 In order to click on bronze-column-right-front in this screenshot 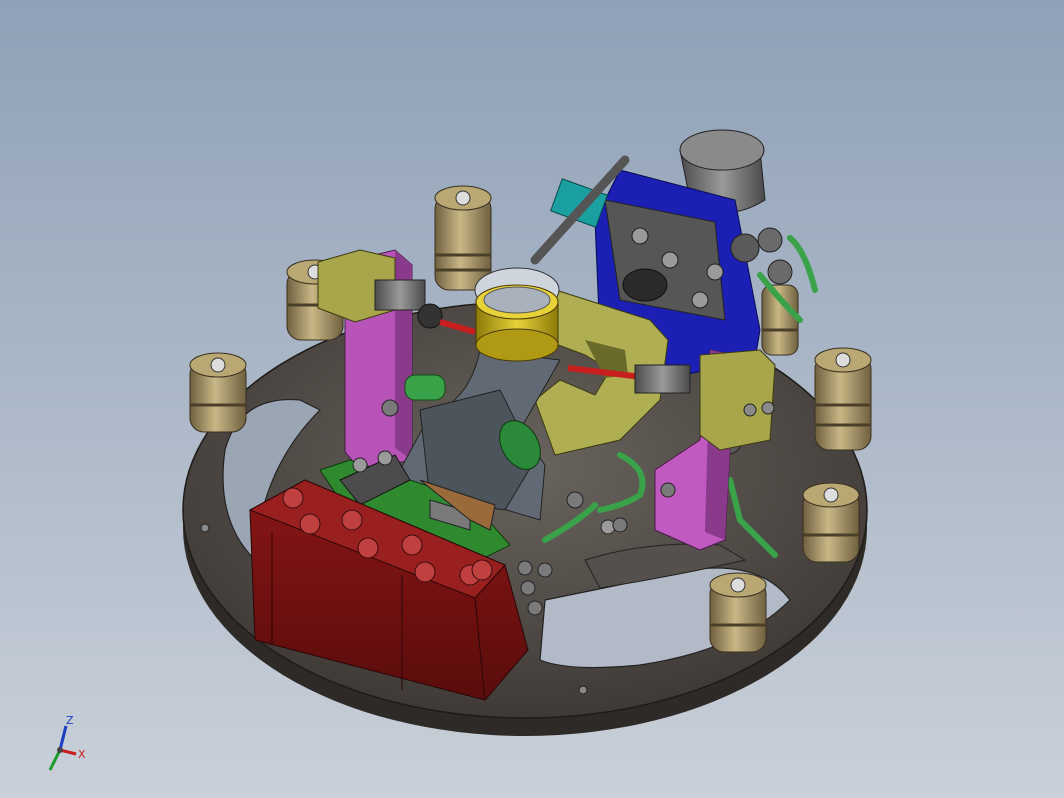, I will do `click(831, 522)`.